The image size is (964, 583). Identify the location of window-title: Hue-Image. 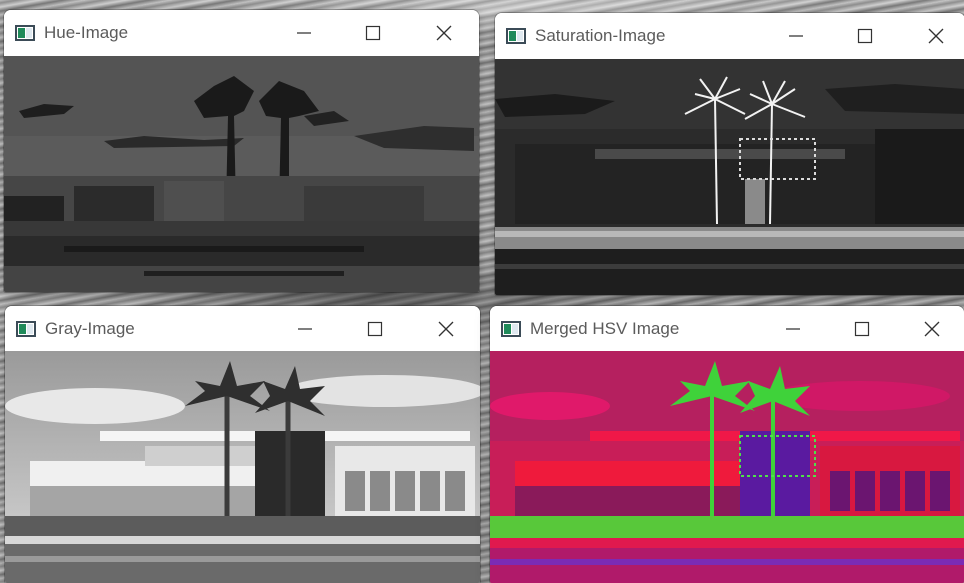
(86, 32).